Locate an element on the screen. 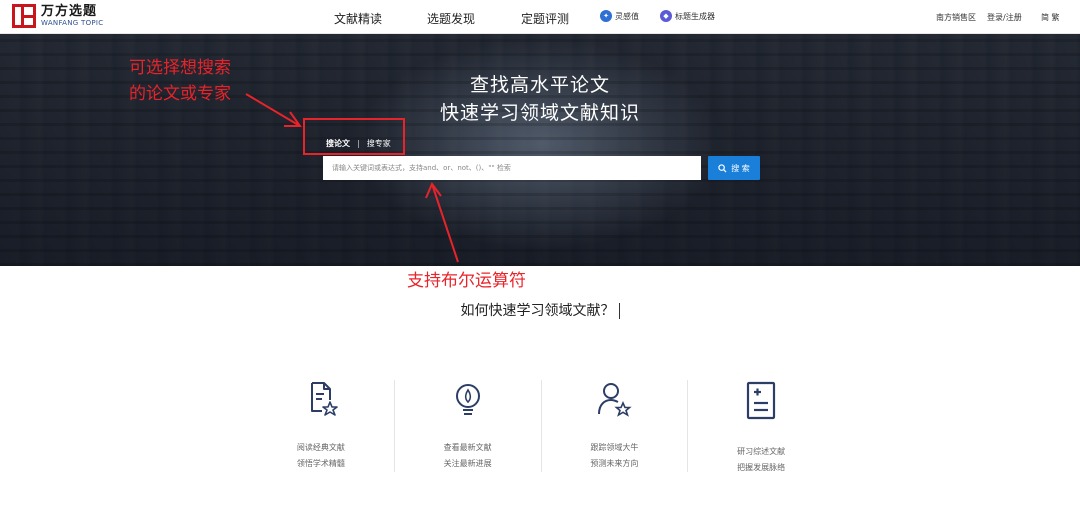  report-icon is located at coordinates (761, 400).